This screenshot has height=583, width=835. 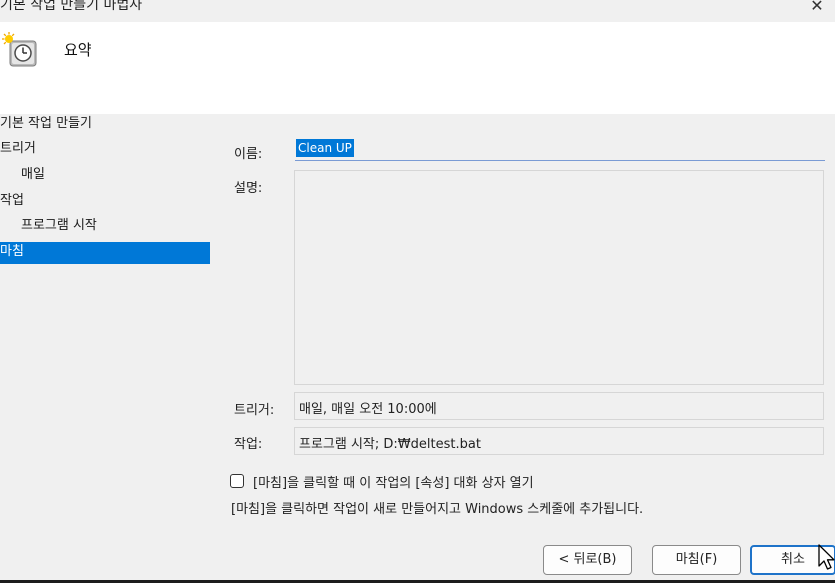 What do you see at coordinates (248, 154) in the screenshot?
I see `name-label: 이름:` at bounding box center [248, 154].